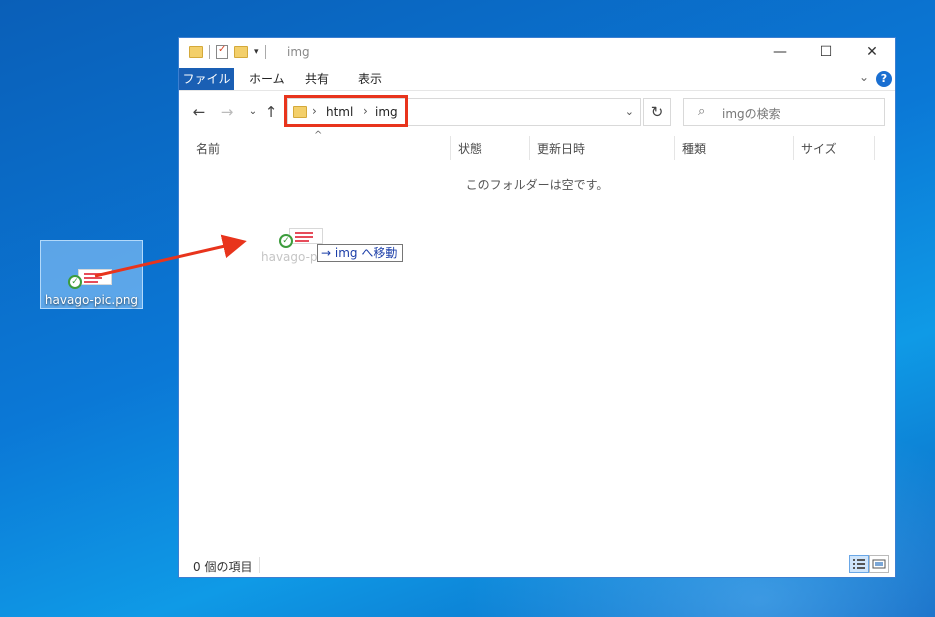  What do you see at coordinates (346, 111) in the screenshot?
I see `annotation-highlight-box` at bounding box center [346, 111].